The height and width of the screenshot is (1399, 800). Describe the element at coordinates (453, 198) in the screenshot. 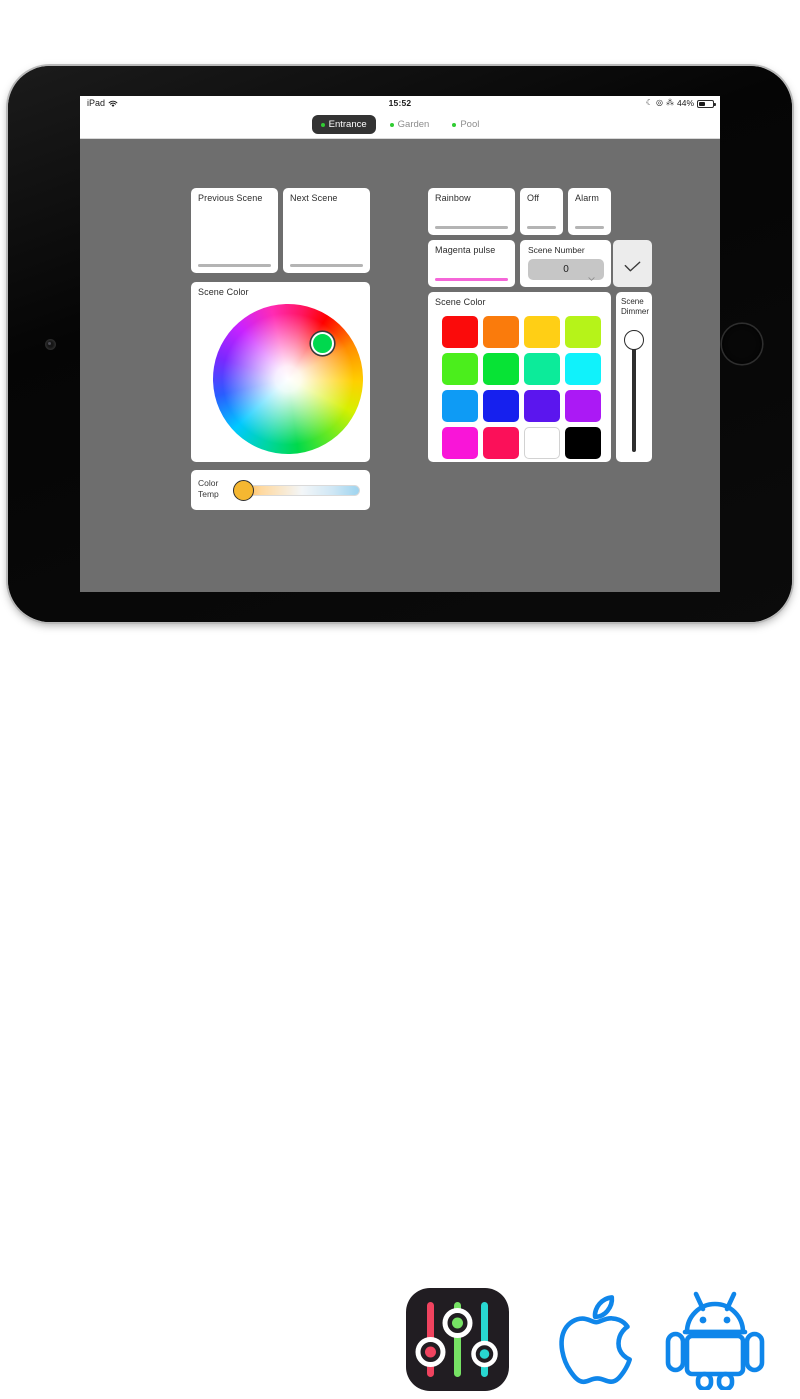

I see `preset-rainbow-label: Rainbow` at that location.